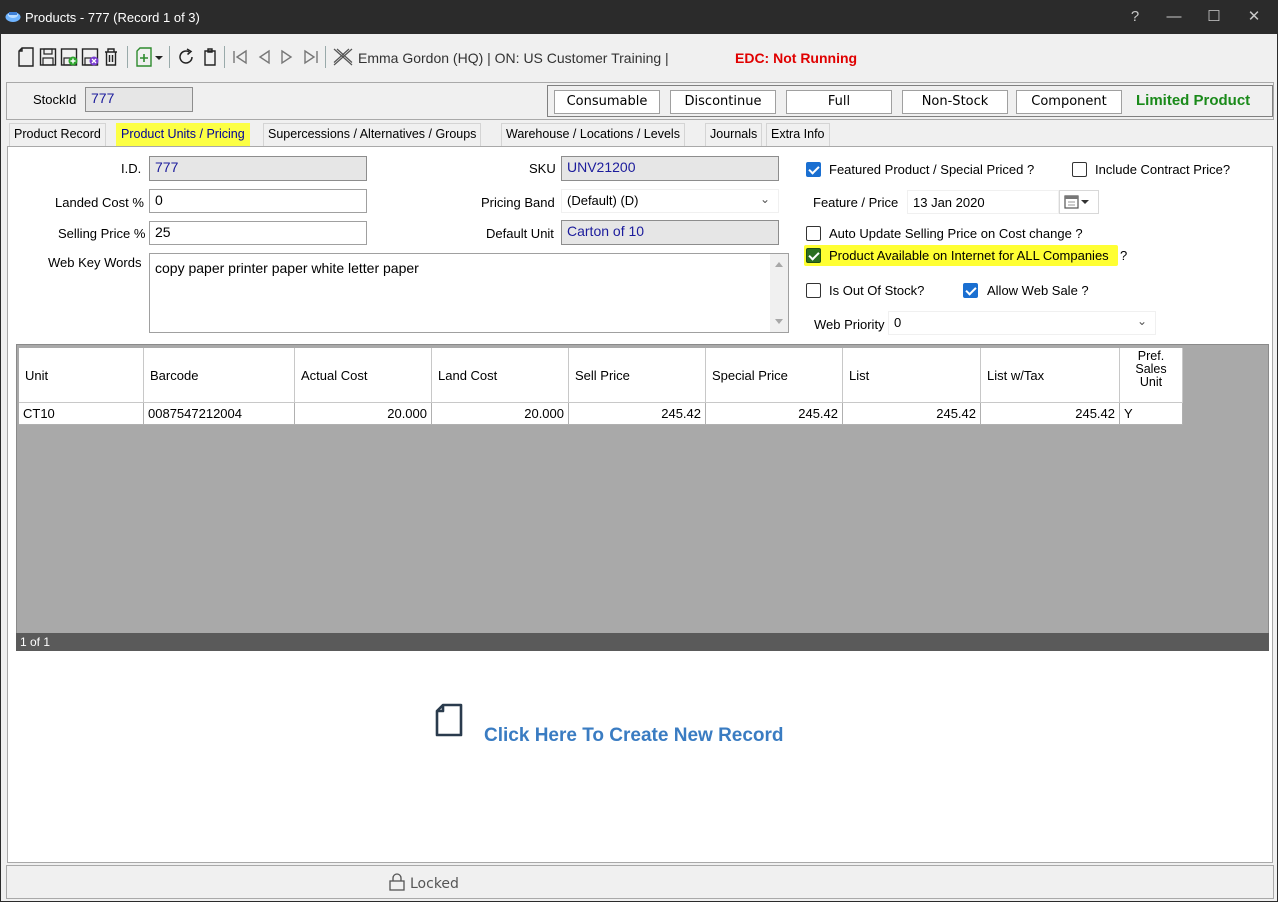 The height and width of the screenshot is (902, 1278). Describe the element at coordinates (1151, 375) in the screenshot. I see `grid-header-pref-sales-unit: Pref. Sales Unit` at that location.